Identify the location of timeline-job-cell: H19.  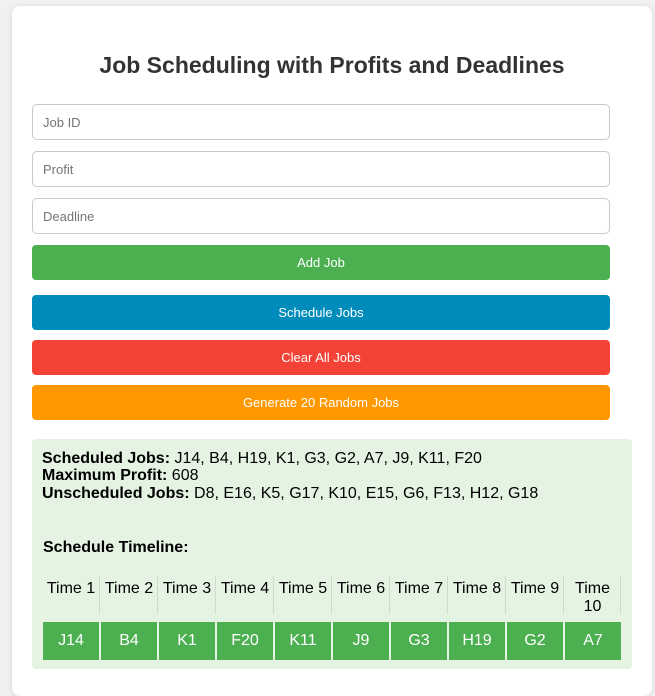
(477, 641).